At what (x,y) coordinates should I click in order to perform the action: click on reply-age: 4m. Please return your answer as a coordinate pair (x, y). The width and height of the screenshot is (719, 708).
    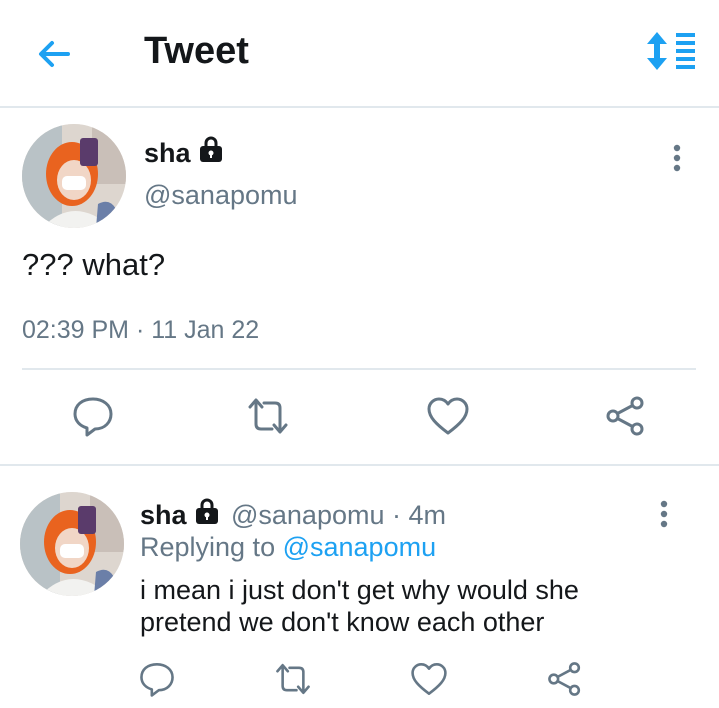
    Looking at the image, I should click on (427, 515).